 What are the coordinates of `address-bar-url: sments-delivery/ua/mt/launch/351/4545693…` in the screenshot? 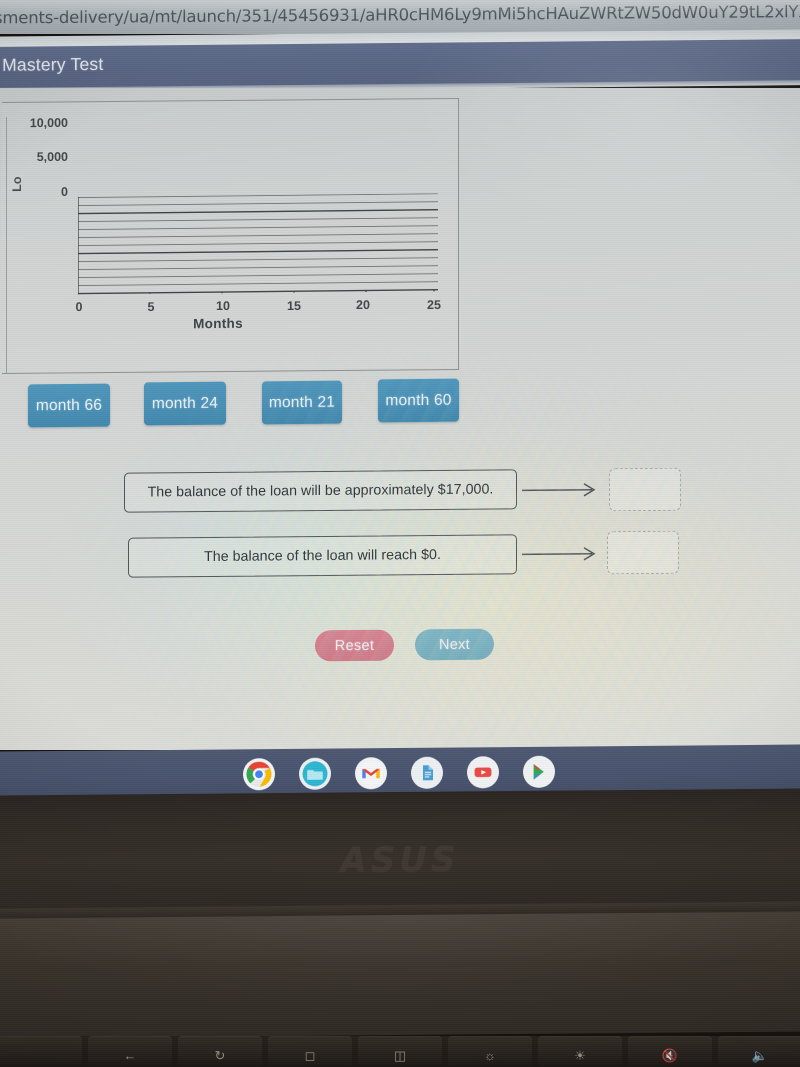 It's located at (400, 14).